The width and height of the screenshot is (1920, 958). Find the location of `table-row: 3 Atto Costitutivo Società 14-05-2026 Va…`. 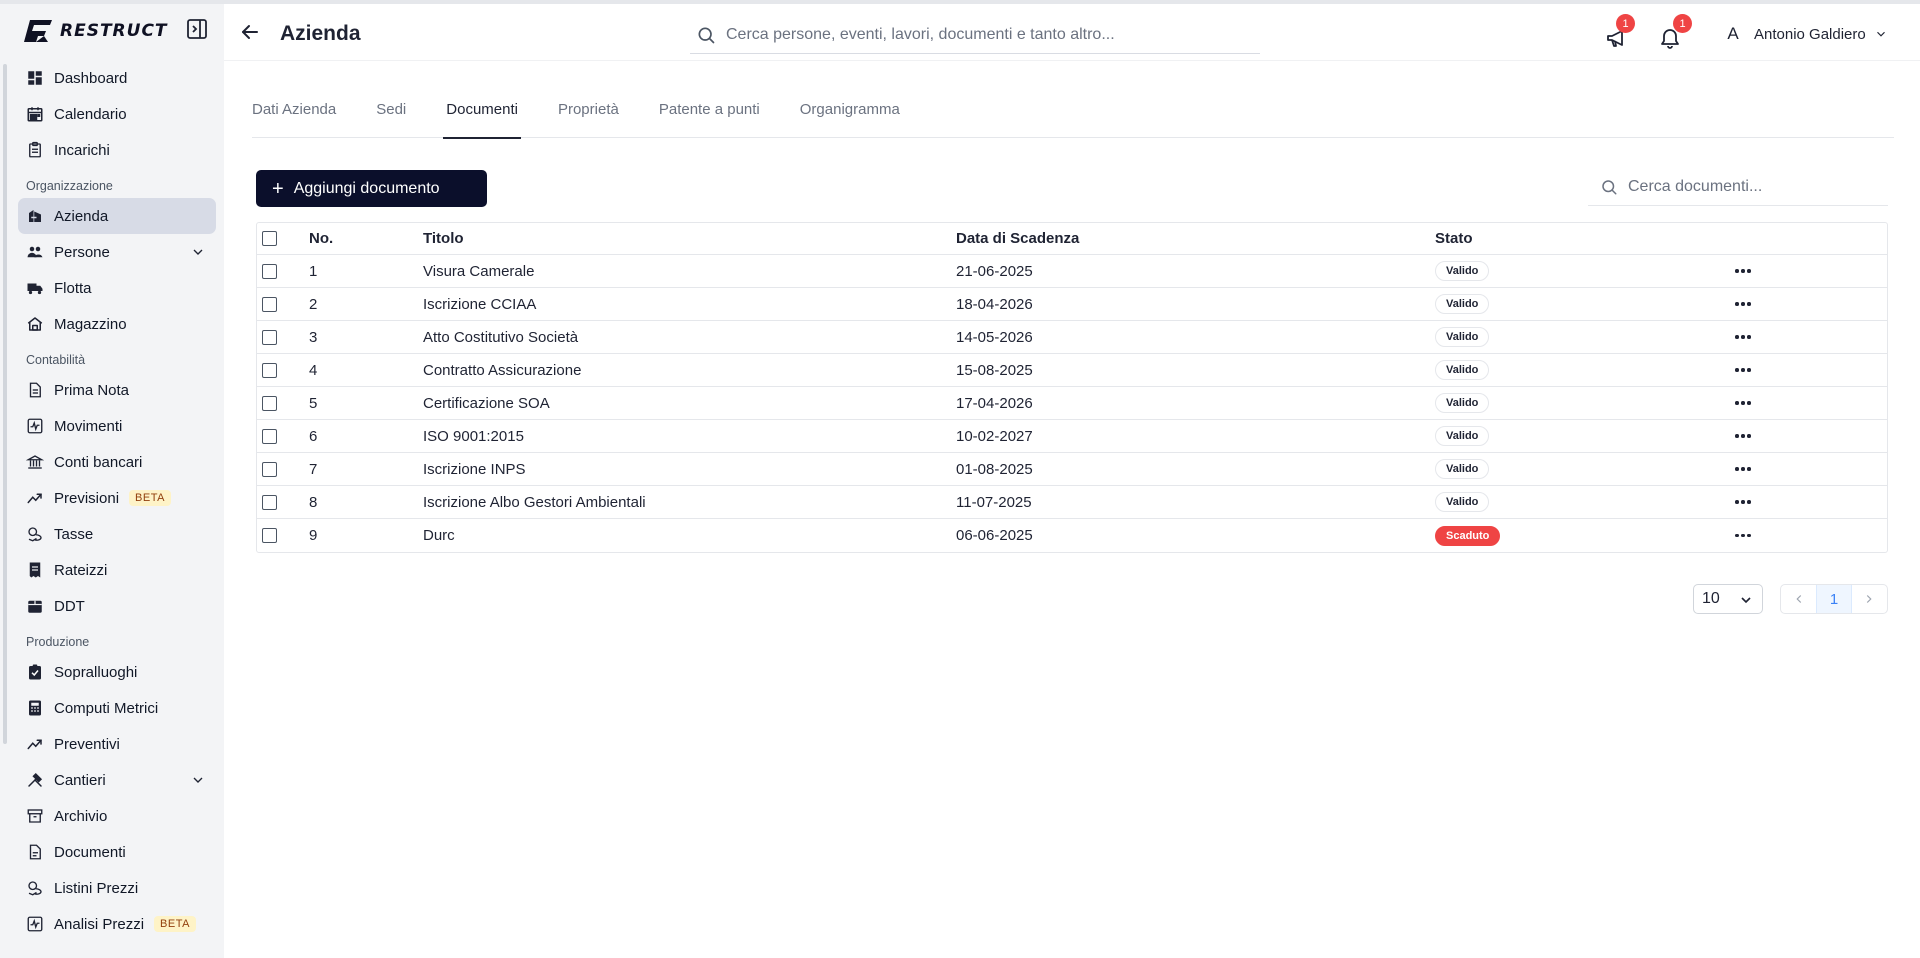

table-row: 3 Atto Costitutivo Società 14-05-2026 Va… is located at coordinates (1072, 337).